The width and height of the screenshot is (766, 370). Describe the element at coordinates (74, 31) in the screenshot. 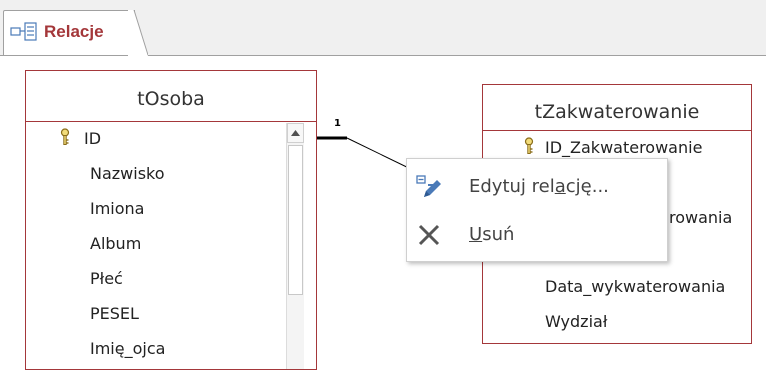

I see `tab-relacje-label: Relacje` at that location.